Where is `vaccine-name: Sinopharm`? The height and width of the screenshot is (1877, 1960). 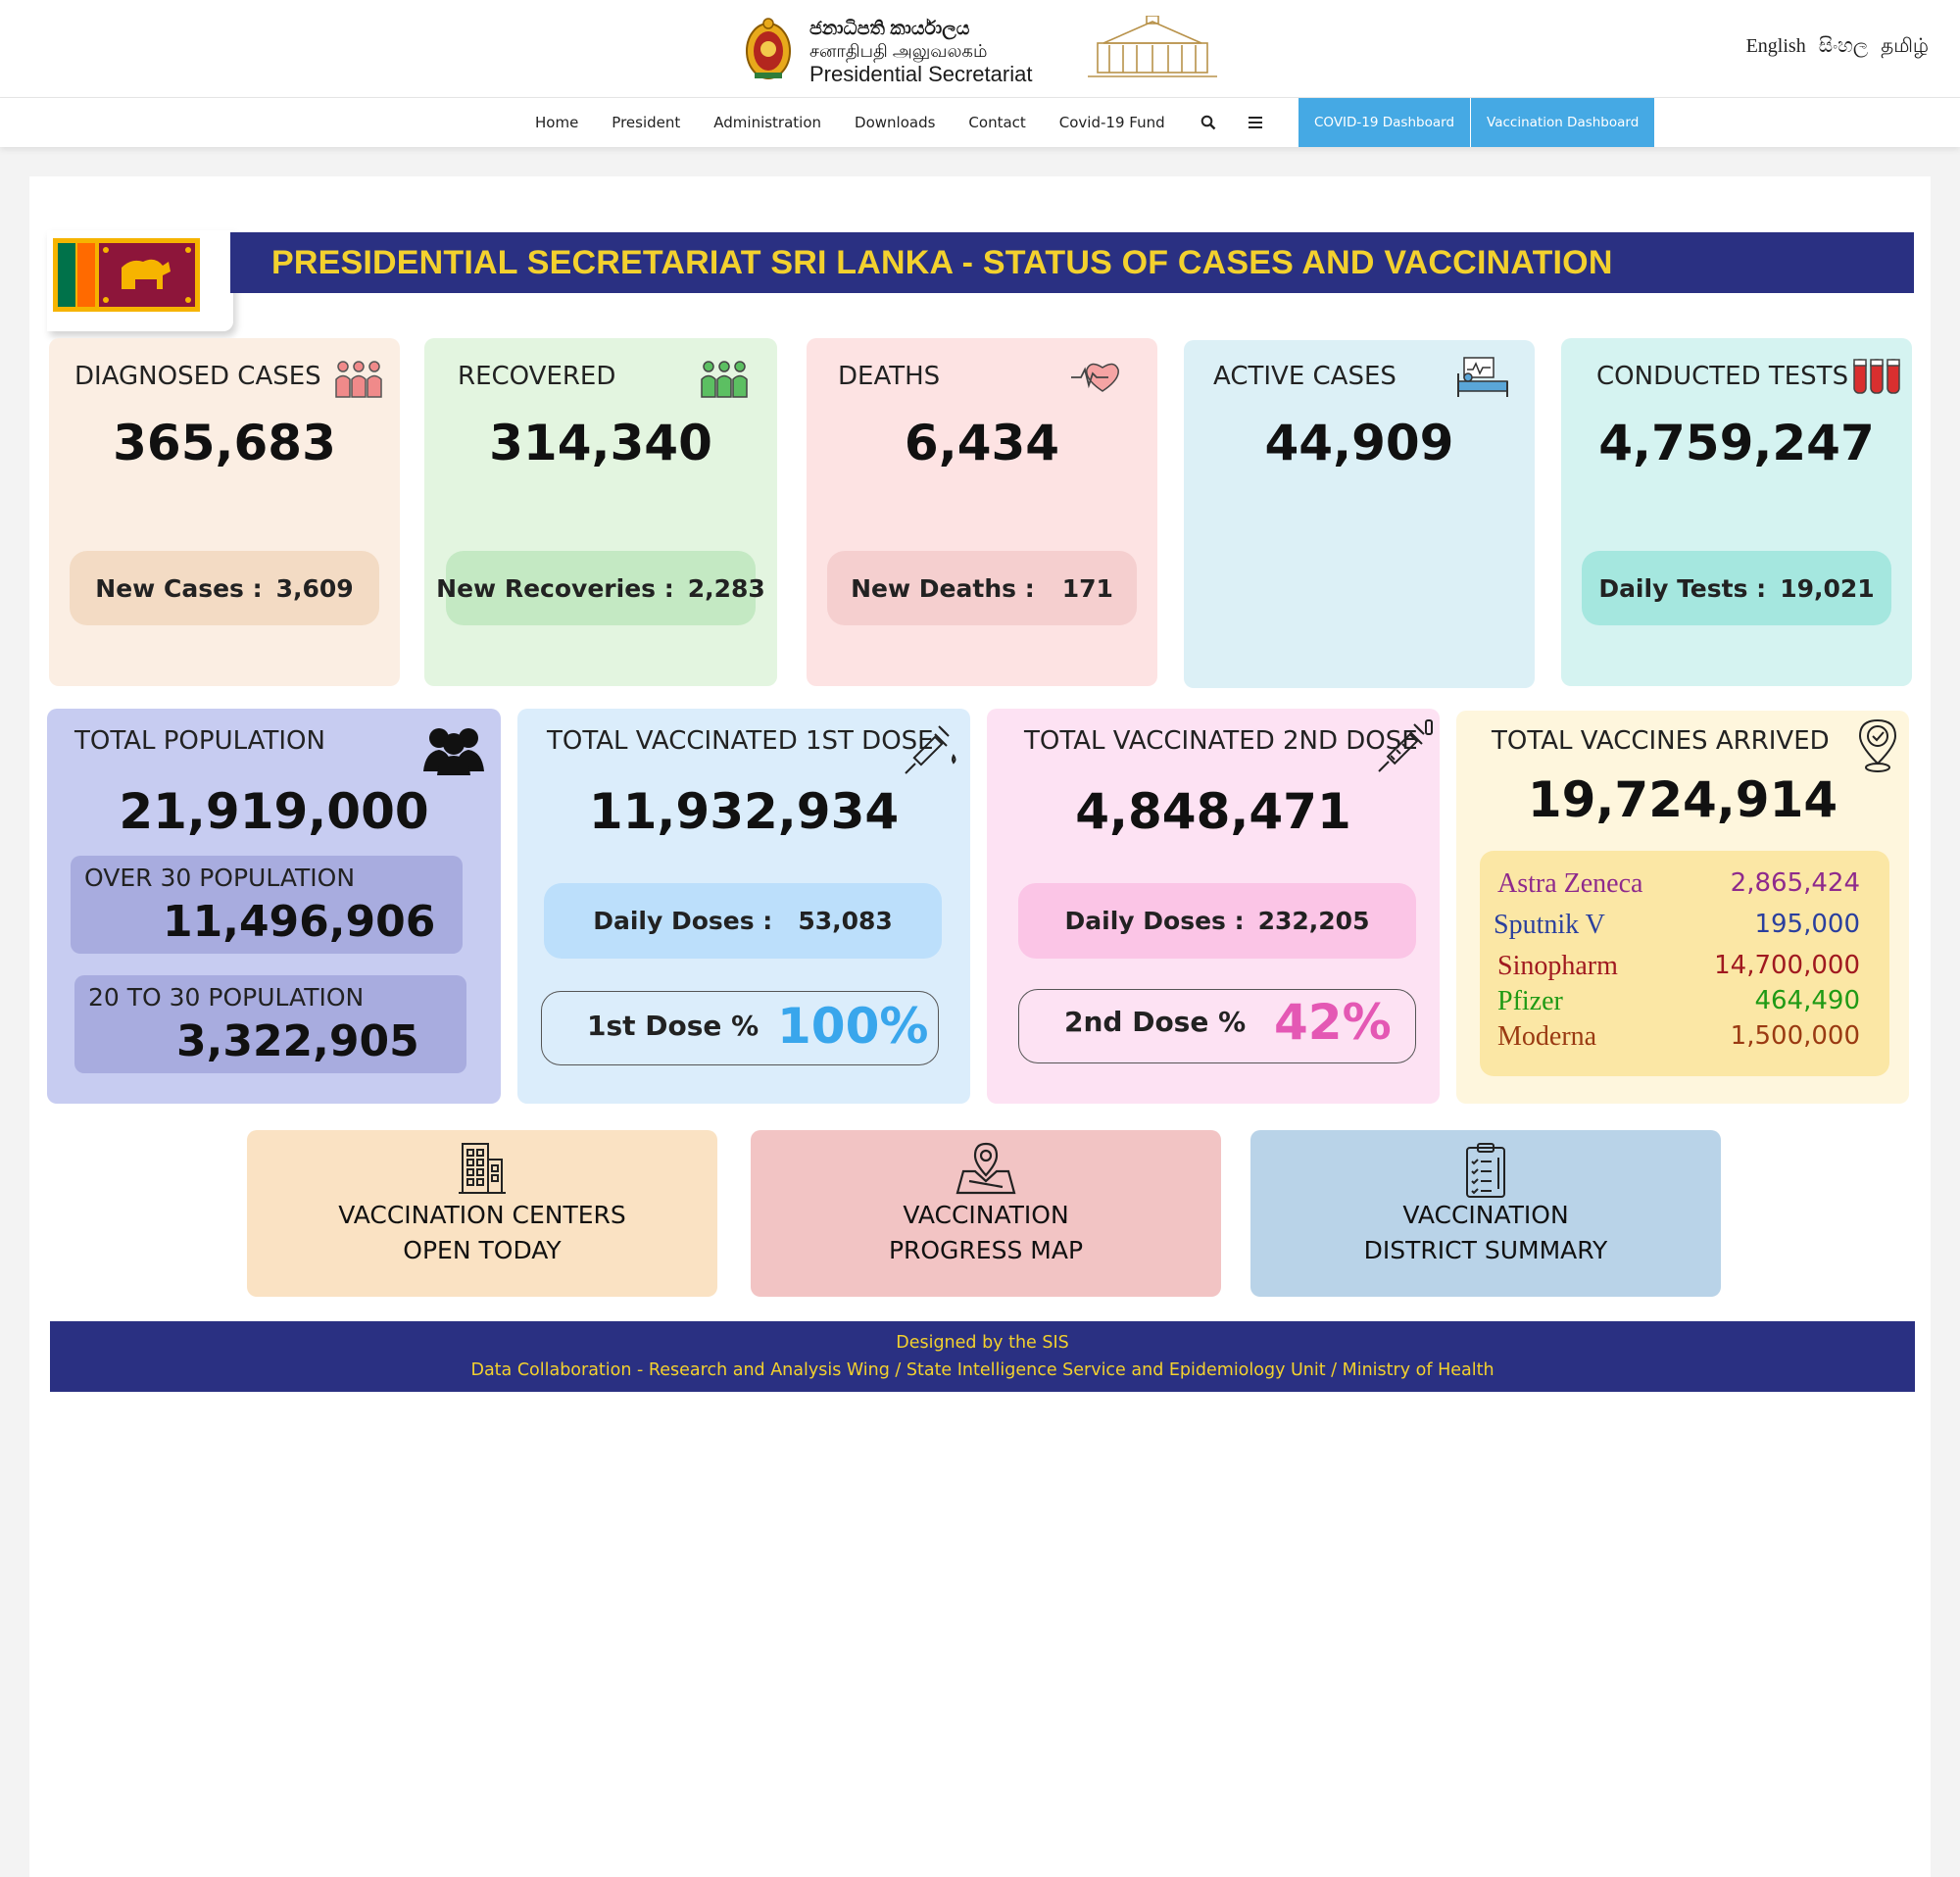
vaccine-name: Sinopharm is located at coordinates (1557, 966).